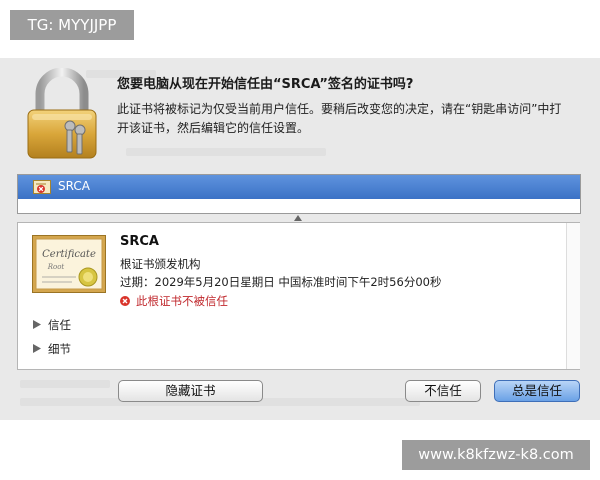 This screenshot has width=600, height=480. Describe the element at coordinates (573, 296) in the screenshot. I see `detail-scrollbar` at that location.